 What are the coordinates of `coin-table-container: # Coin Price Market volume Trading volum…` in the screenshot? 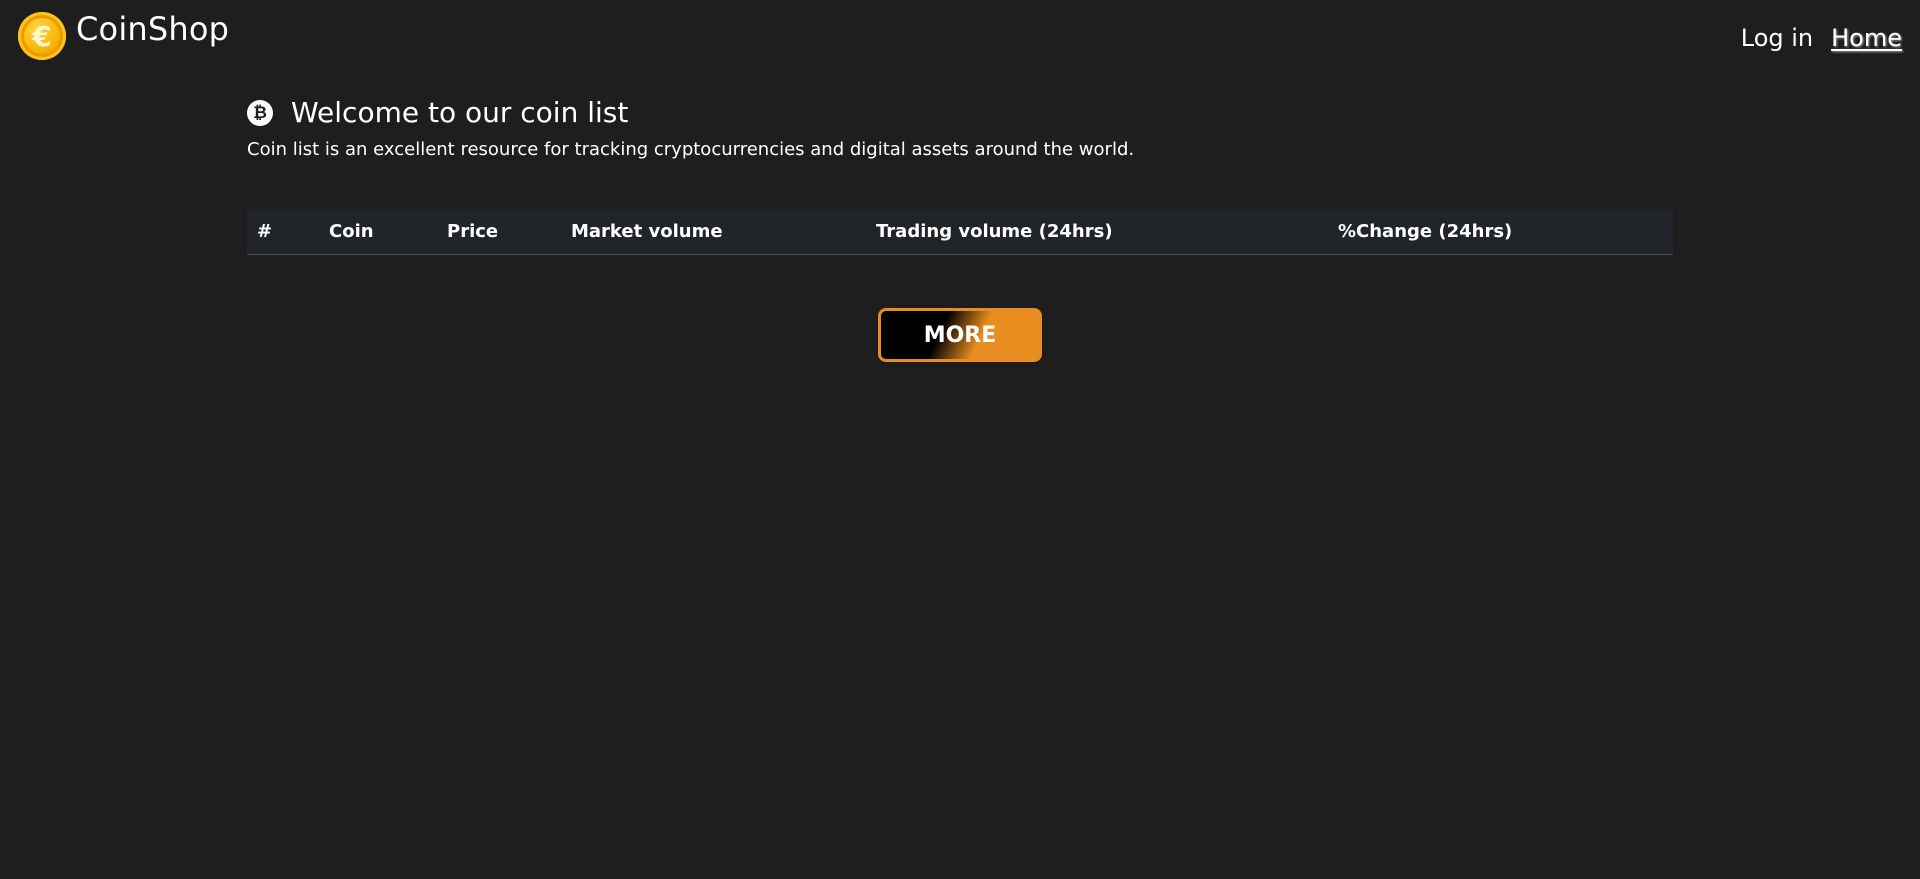 It's located at (960, 232).